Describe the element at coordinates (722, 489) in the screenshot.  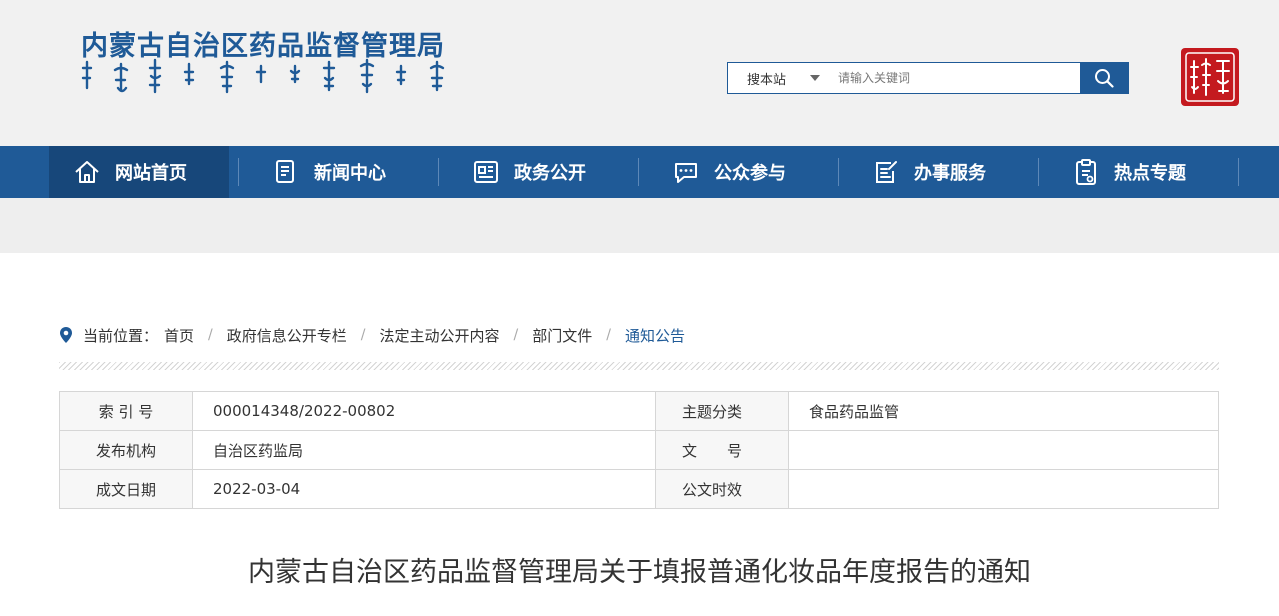
I see `validity-label: 公文时效` at that location.